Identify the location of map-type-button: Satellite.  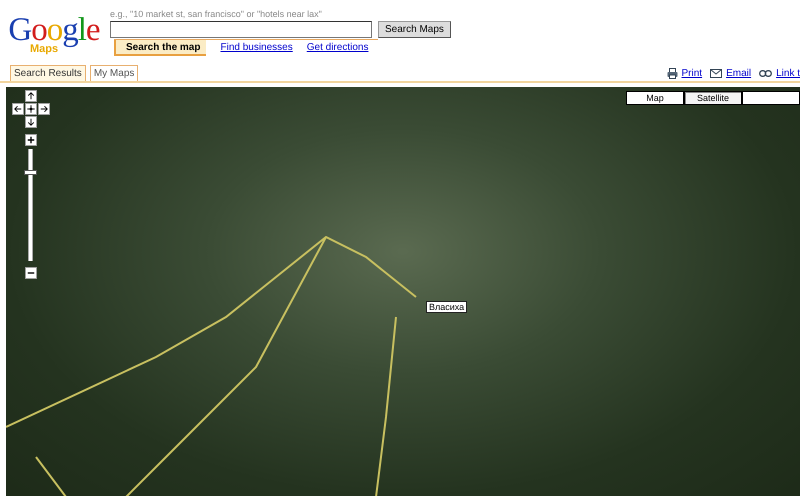
(713, 98).